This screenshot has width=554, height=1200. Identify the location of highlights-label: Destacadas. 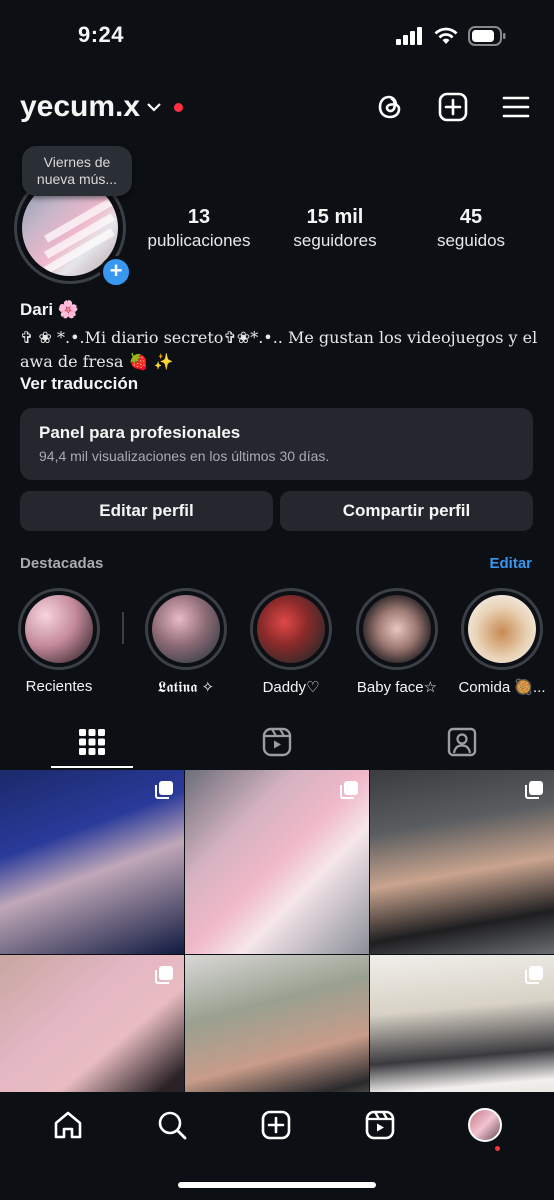
(62, 563).